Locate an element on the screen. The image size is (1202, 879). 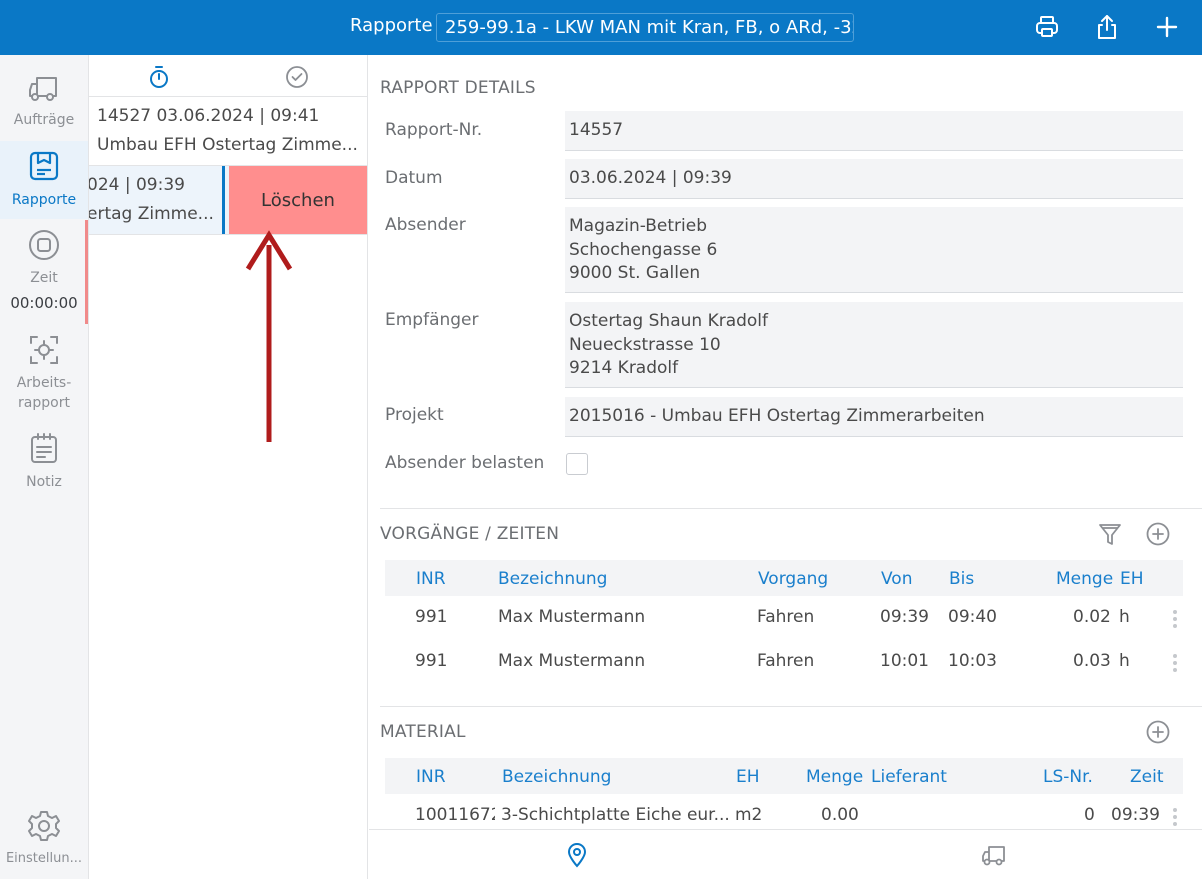
sidebar-item-auftraege: Aufträge is located at coordinates (44, 106).